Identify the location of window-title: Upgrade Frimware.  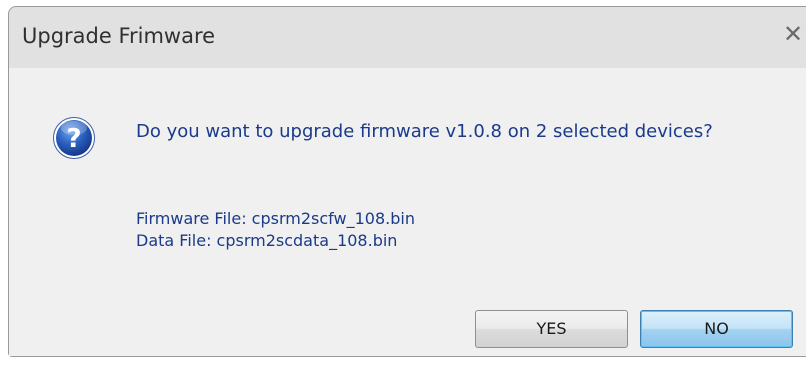
(119, 36).